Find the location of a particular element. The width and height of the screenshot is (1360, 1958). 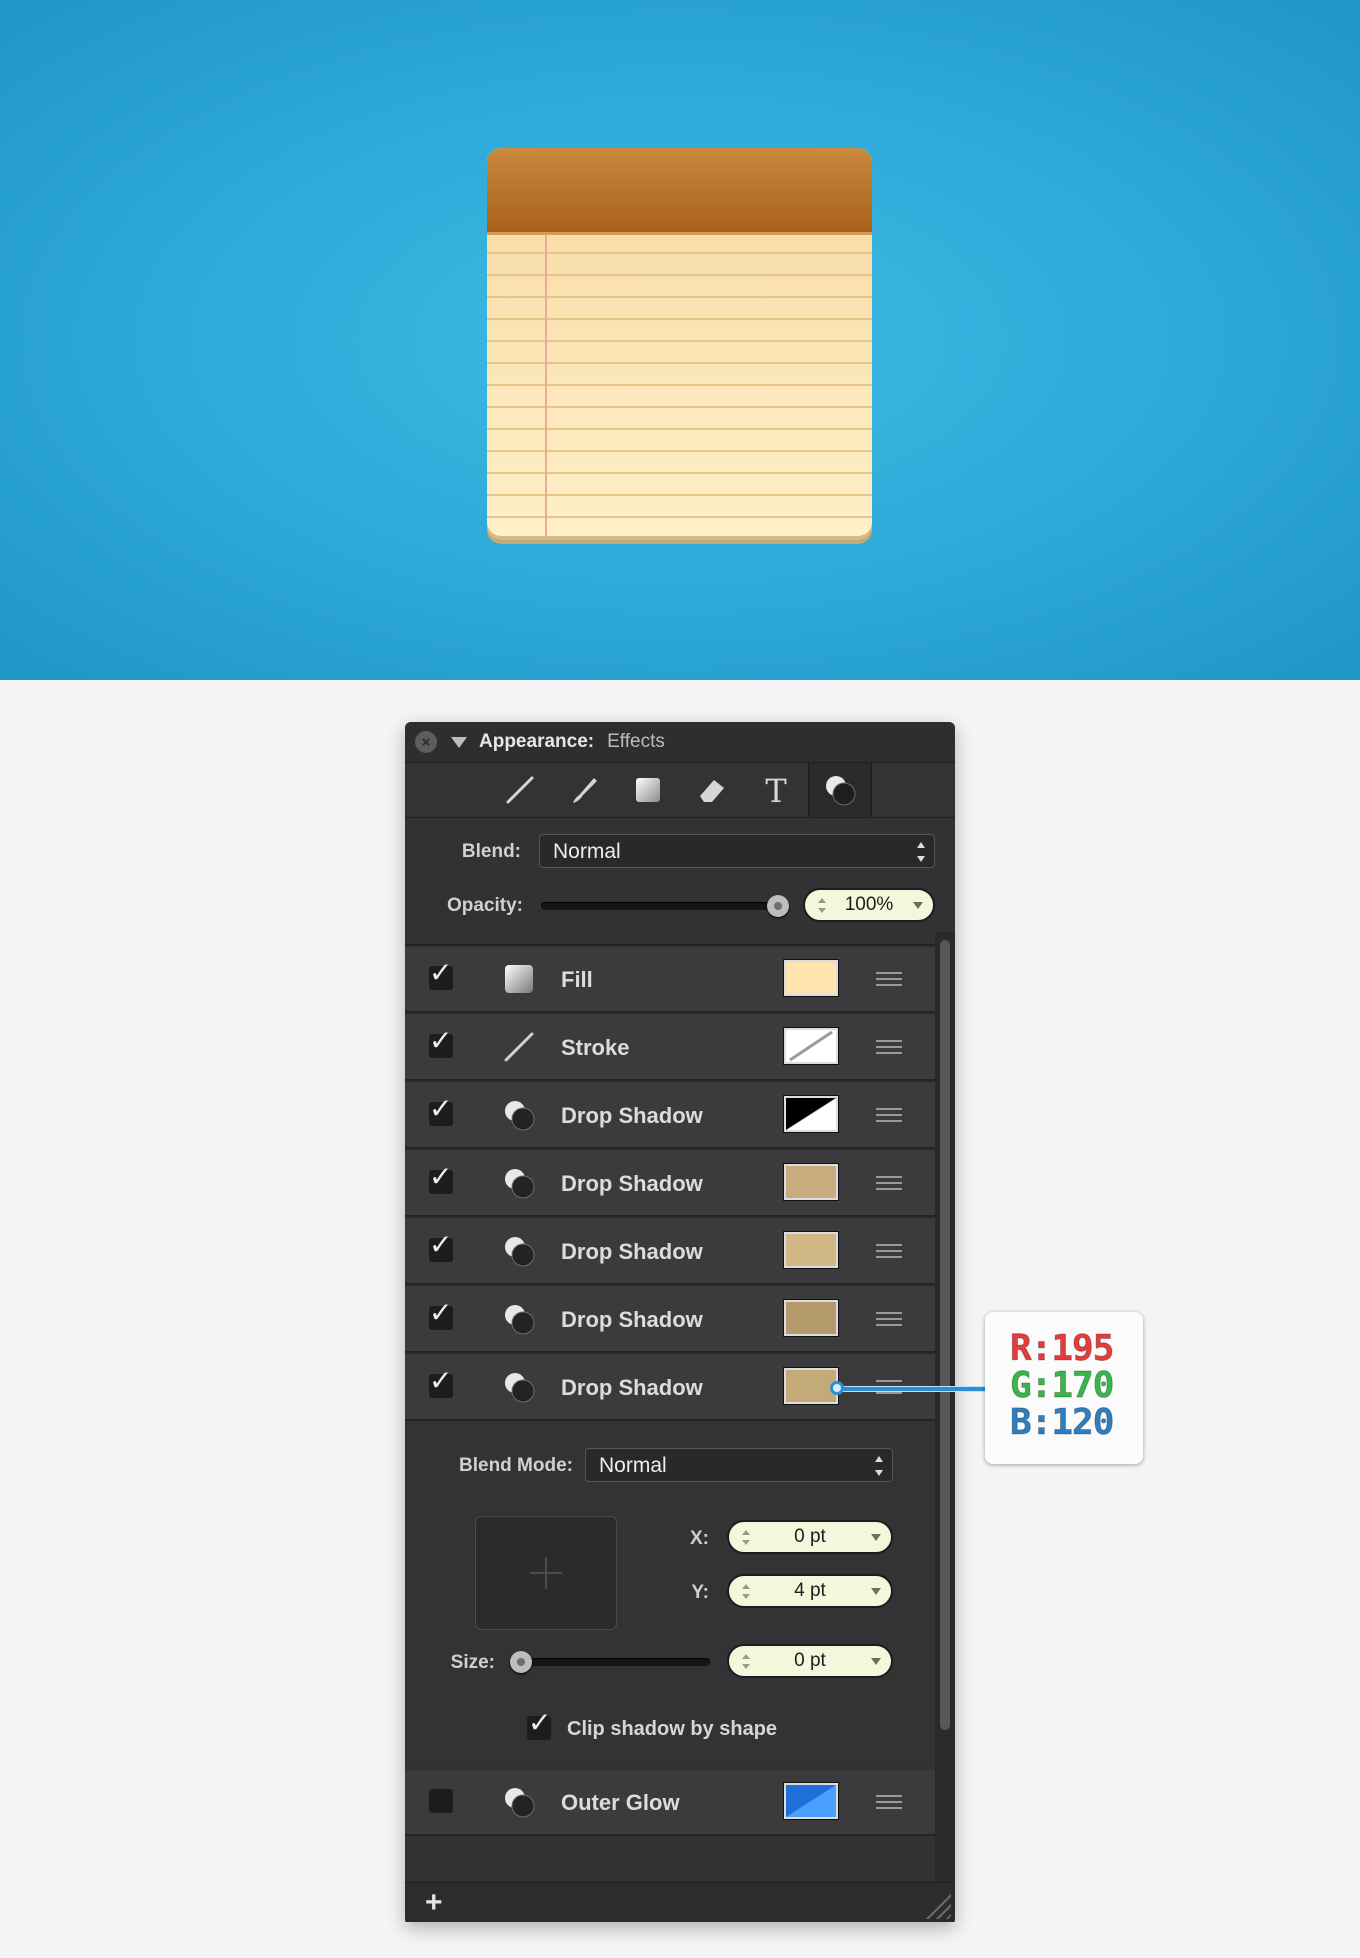

effect-row: Outer Glow is located at coordinates (670, 1803).